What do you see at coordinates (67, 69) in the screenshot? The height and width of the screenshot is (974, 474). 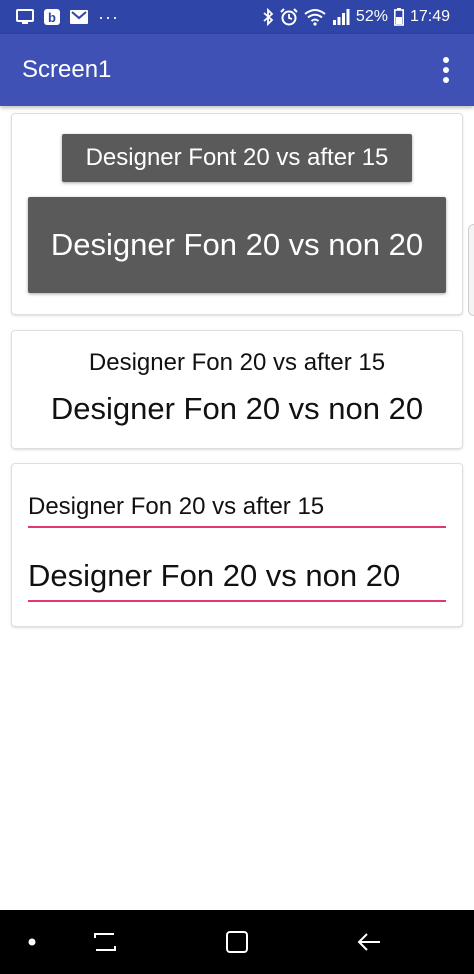 I see `screen-title: Screen1` at bounding box center [67, 69].